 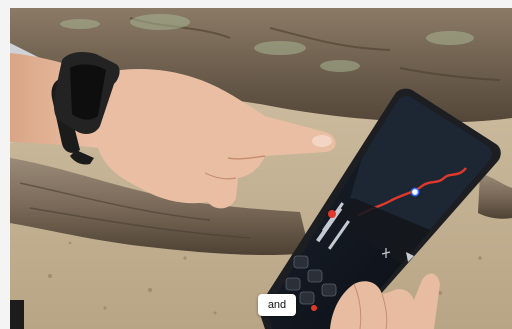 I want to click on video-caption: and, so click(x=277, y=305).